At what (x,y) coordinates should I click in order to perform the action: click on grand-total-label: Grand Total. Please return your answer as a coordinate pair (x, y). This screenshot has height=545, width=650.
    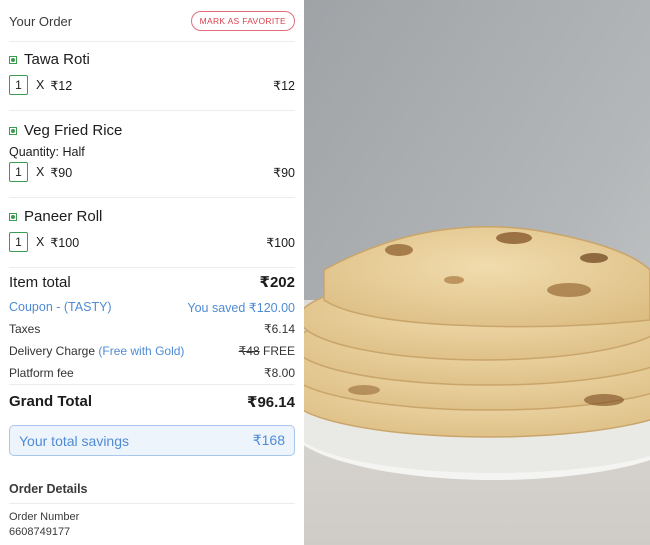
    Looking at the image, I should click on (51, 401).